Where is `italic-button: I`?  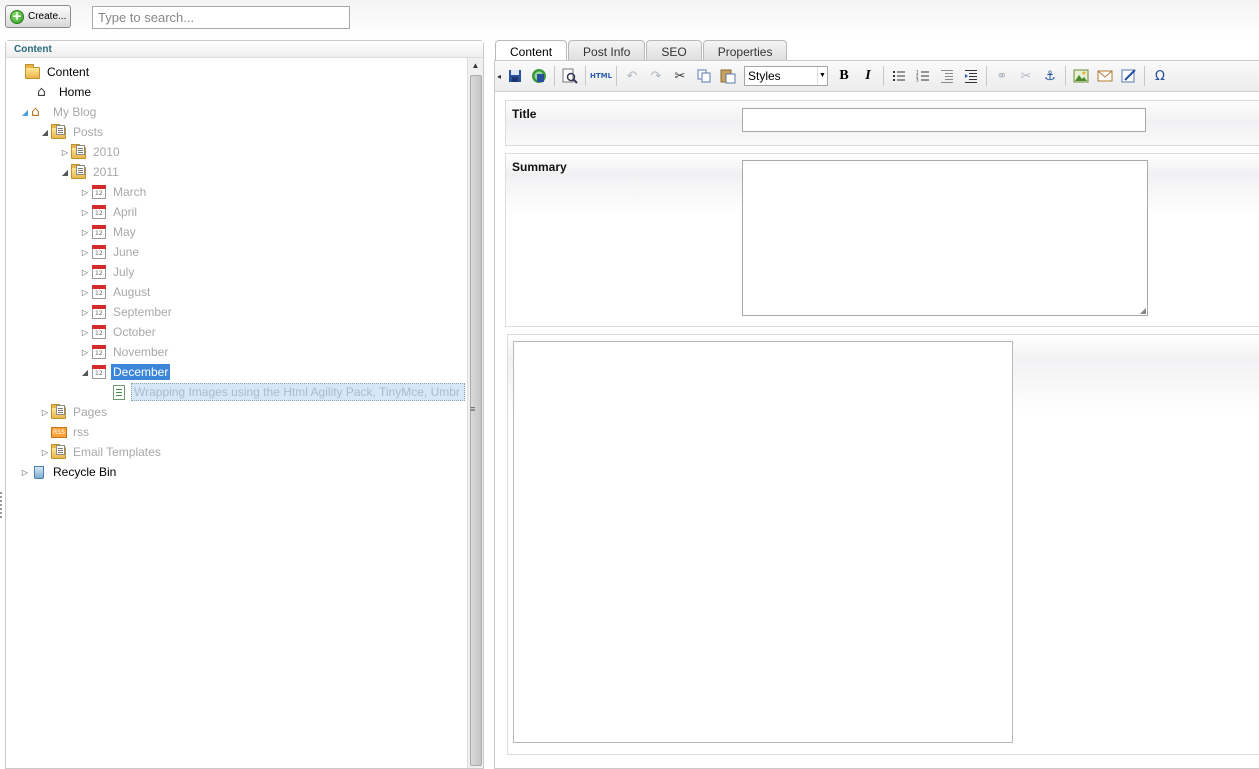
italic-button: I is located at coordinates (868, 76).